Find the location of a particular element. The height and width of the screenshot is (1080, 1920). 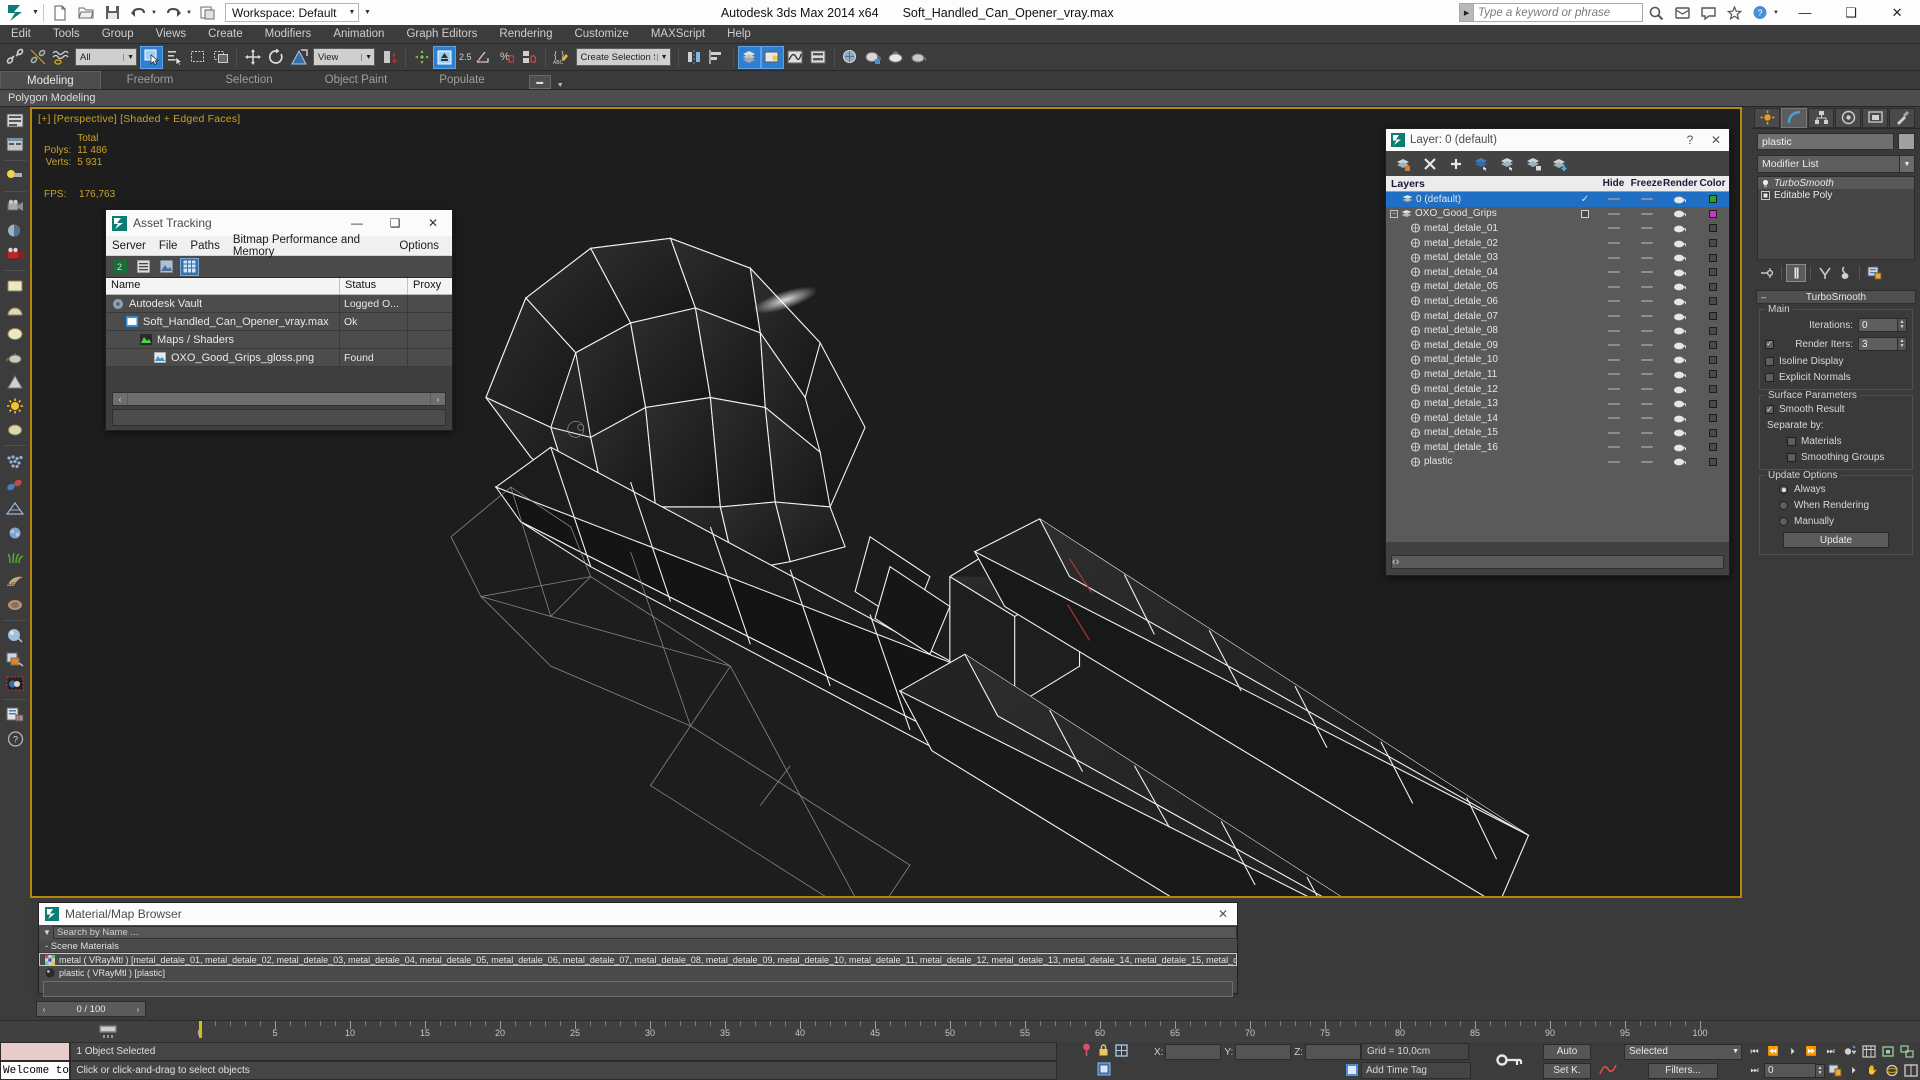

render-production-icon is located at coordinates (919, 57).